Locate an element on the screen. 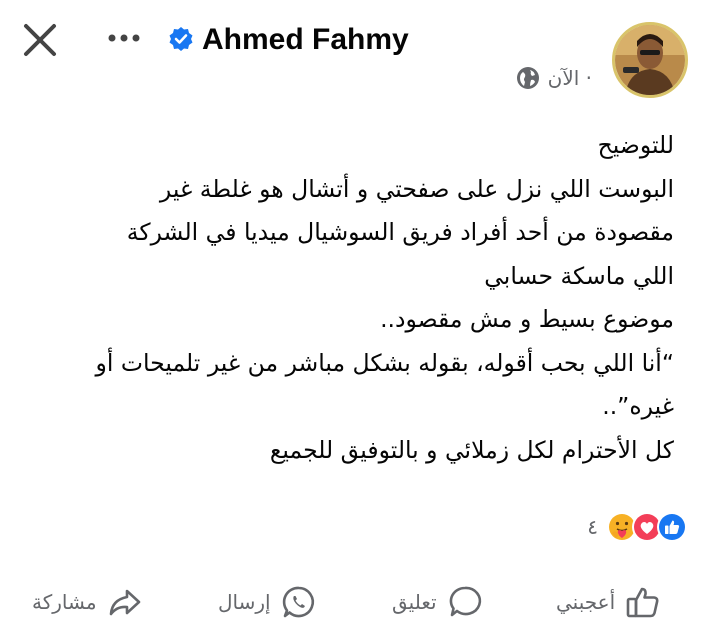 The height and width of the screenshot is (636, 710). close-icon is located at coordinates (40, 40).